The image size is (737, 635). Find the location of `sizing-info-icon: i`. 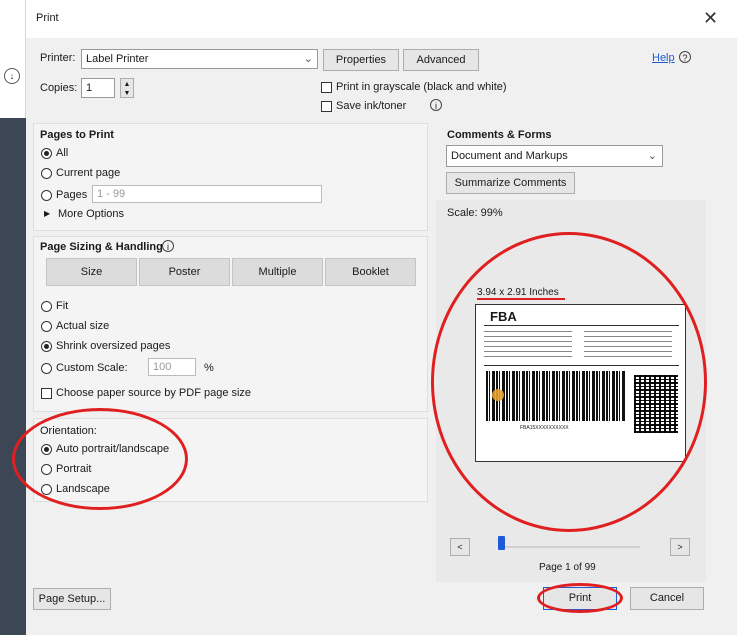

sizing-info-icon: i is located at coordinates (168, 246).